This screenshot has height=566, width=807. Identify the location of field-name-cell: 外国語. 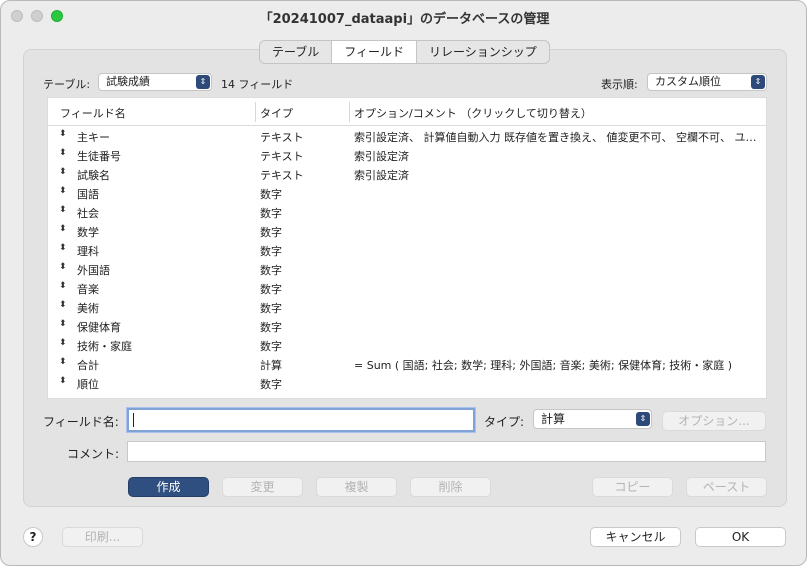
(93, 270).